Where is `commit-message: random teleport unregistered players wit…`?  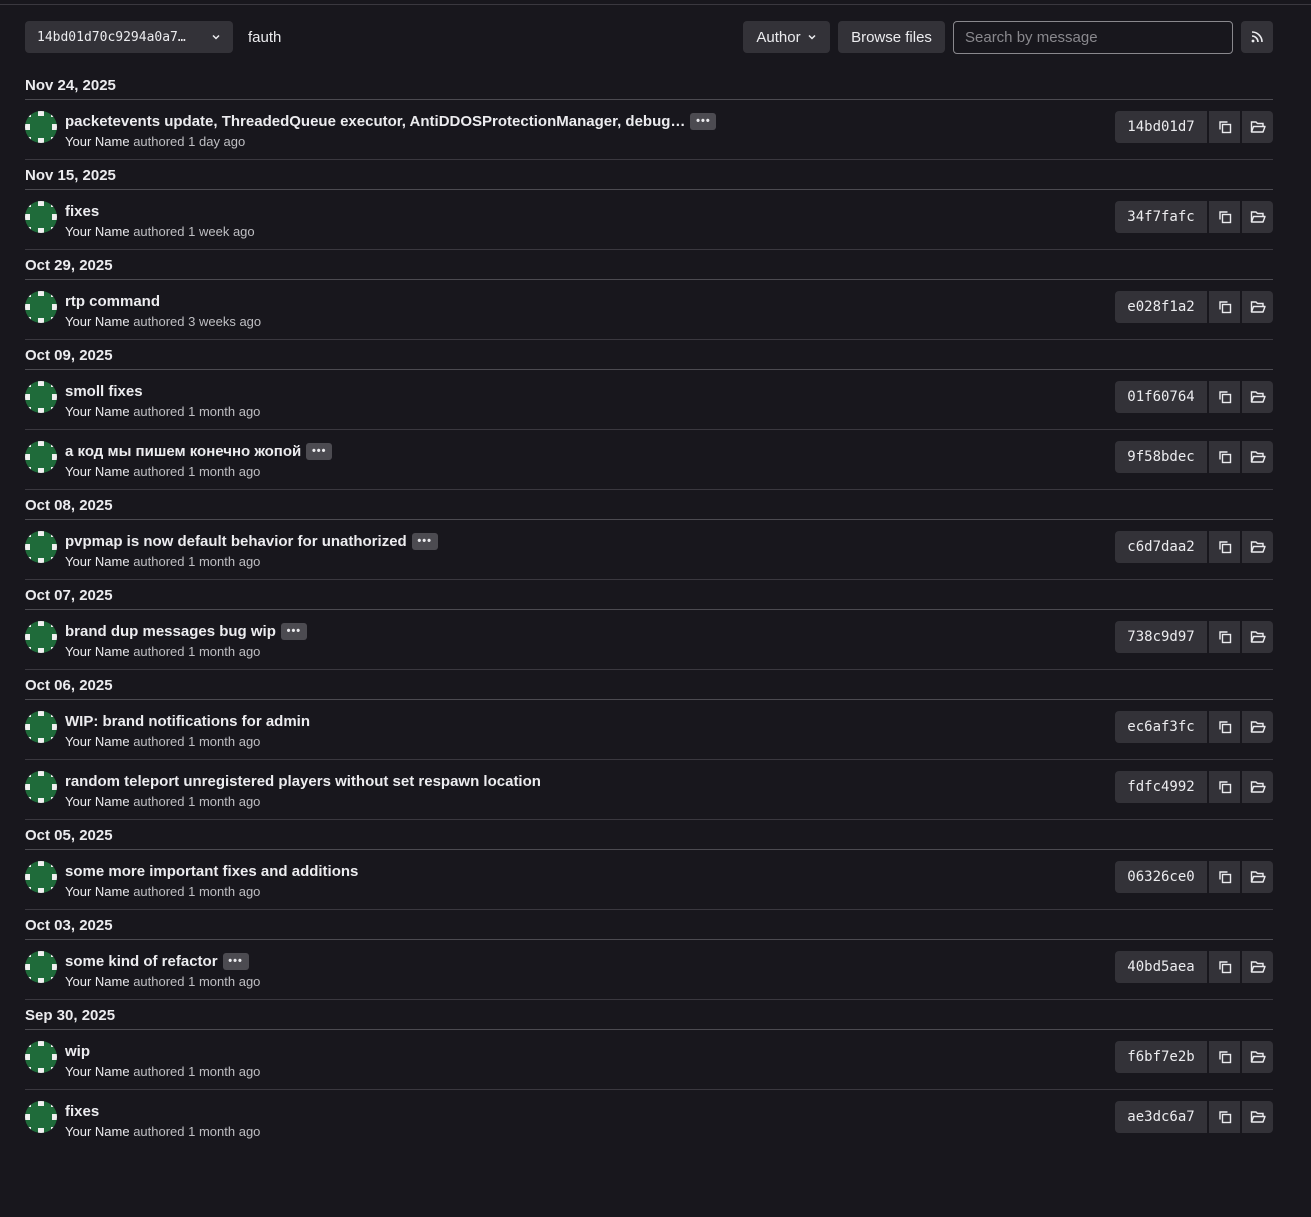
commit-message: random teleport unregistered players wit… is located at coordinates (303, 781).